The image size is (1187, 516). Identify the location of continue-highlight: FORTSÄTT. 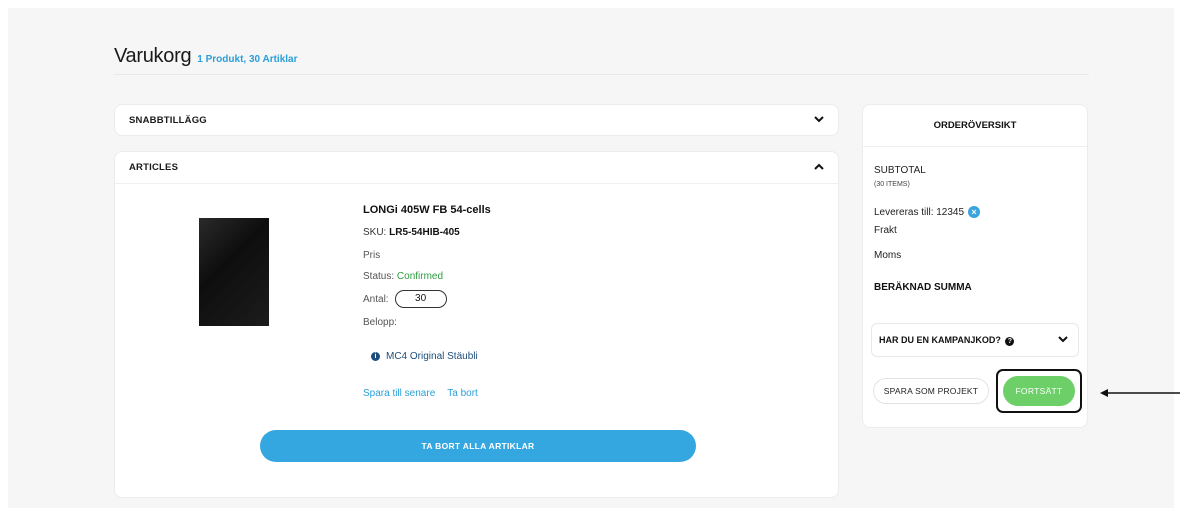
(1039, 391).